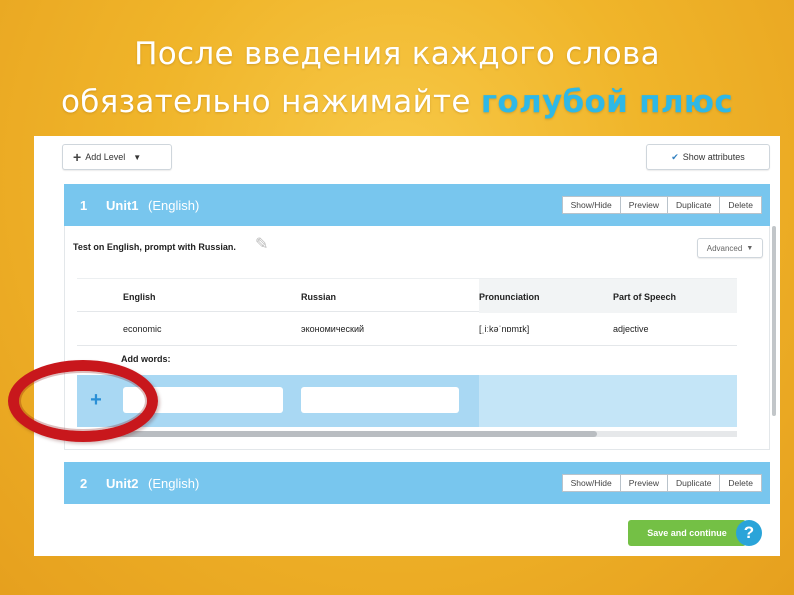 The width and height of the screenshot is (794, 595). What do you see at coordinates (397, 54) in the screenshot?
I see `title-line-1: После введения каждого слова` at bounding box center [397, 54].